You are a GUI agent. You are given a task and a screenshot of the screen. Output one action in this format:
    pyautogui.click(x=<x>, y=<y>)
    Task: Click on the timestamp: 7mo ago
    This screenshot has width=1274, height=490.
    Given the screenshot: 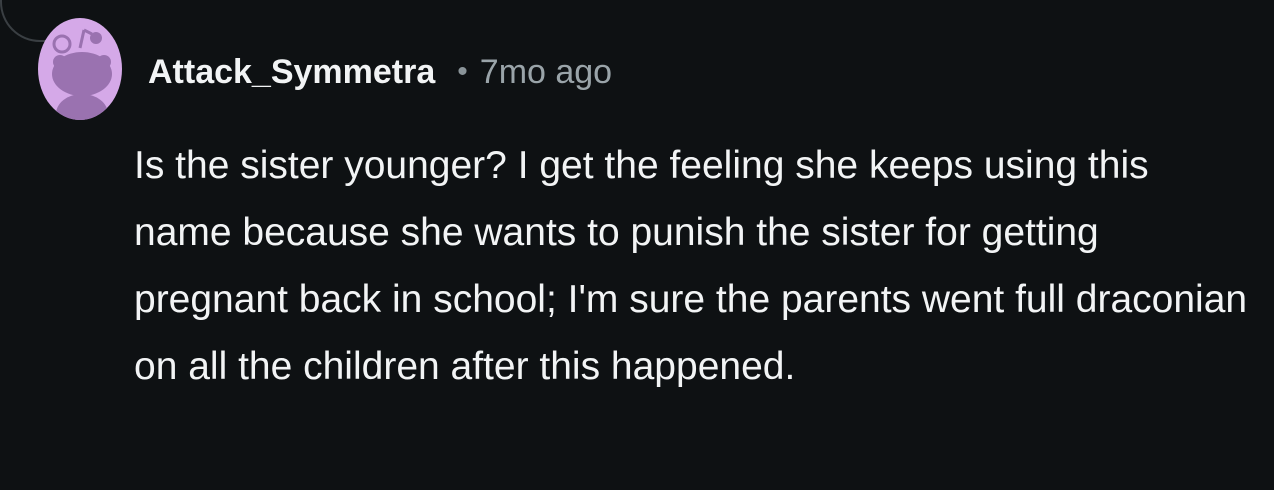 What is the action you would take?
    pyautogui.click(x=546, y=72)
    